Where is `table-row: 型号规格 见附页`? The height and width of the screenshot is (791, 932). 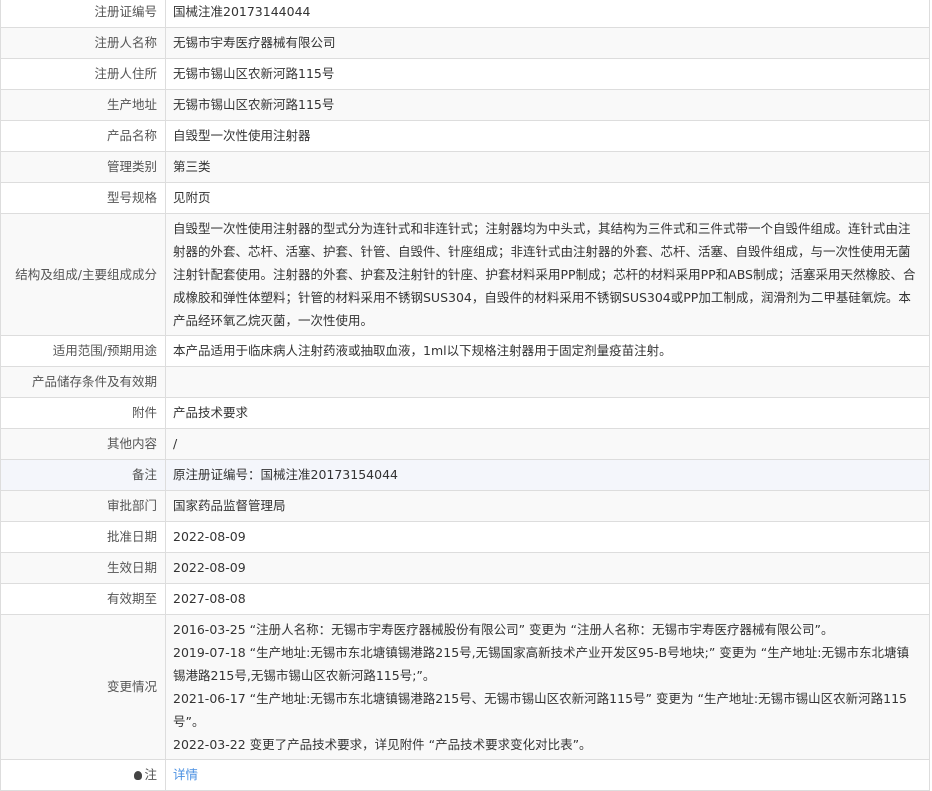 table-row: 型号规格 见附页 is located at coordinates (465, 198).